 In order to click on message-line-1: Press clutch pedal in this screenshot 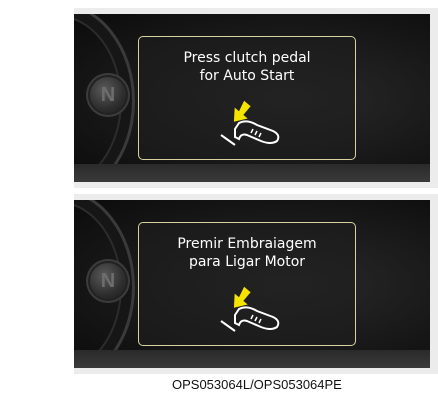, I will do `click(247, 58)`.